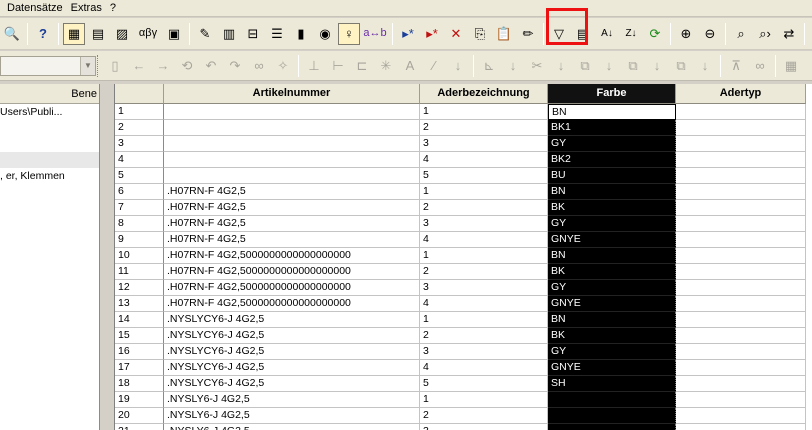  What do you see at coordinates (12, 34) in the screenshot?
I see `print-preview-icon: 🔍` at bounding box center [12, 34].